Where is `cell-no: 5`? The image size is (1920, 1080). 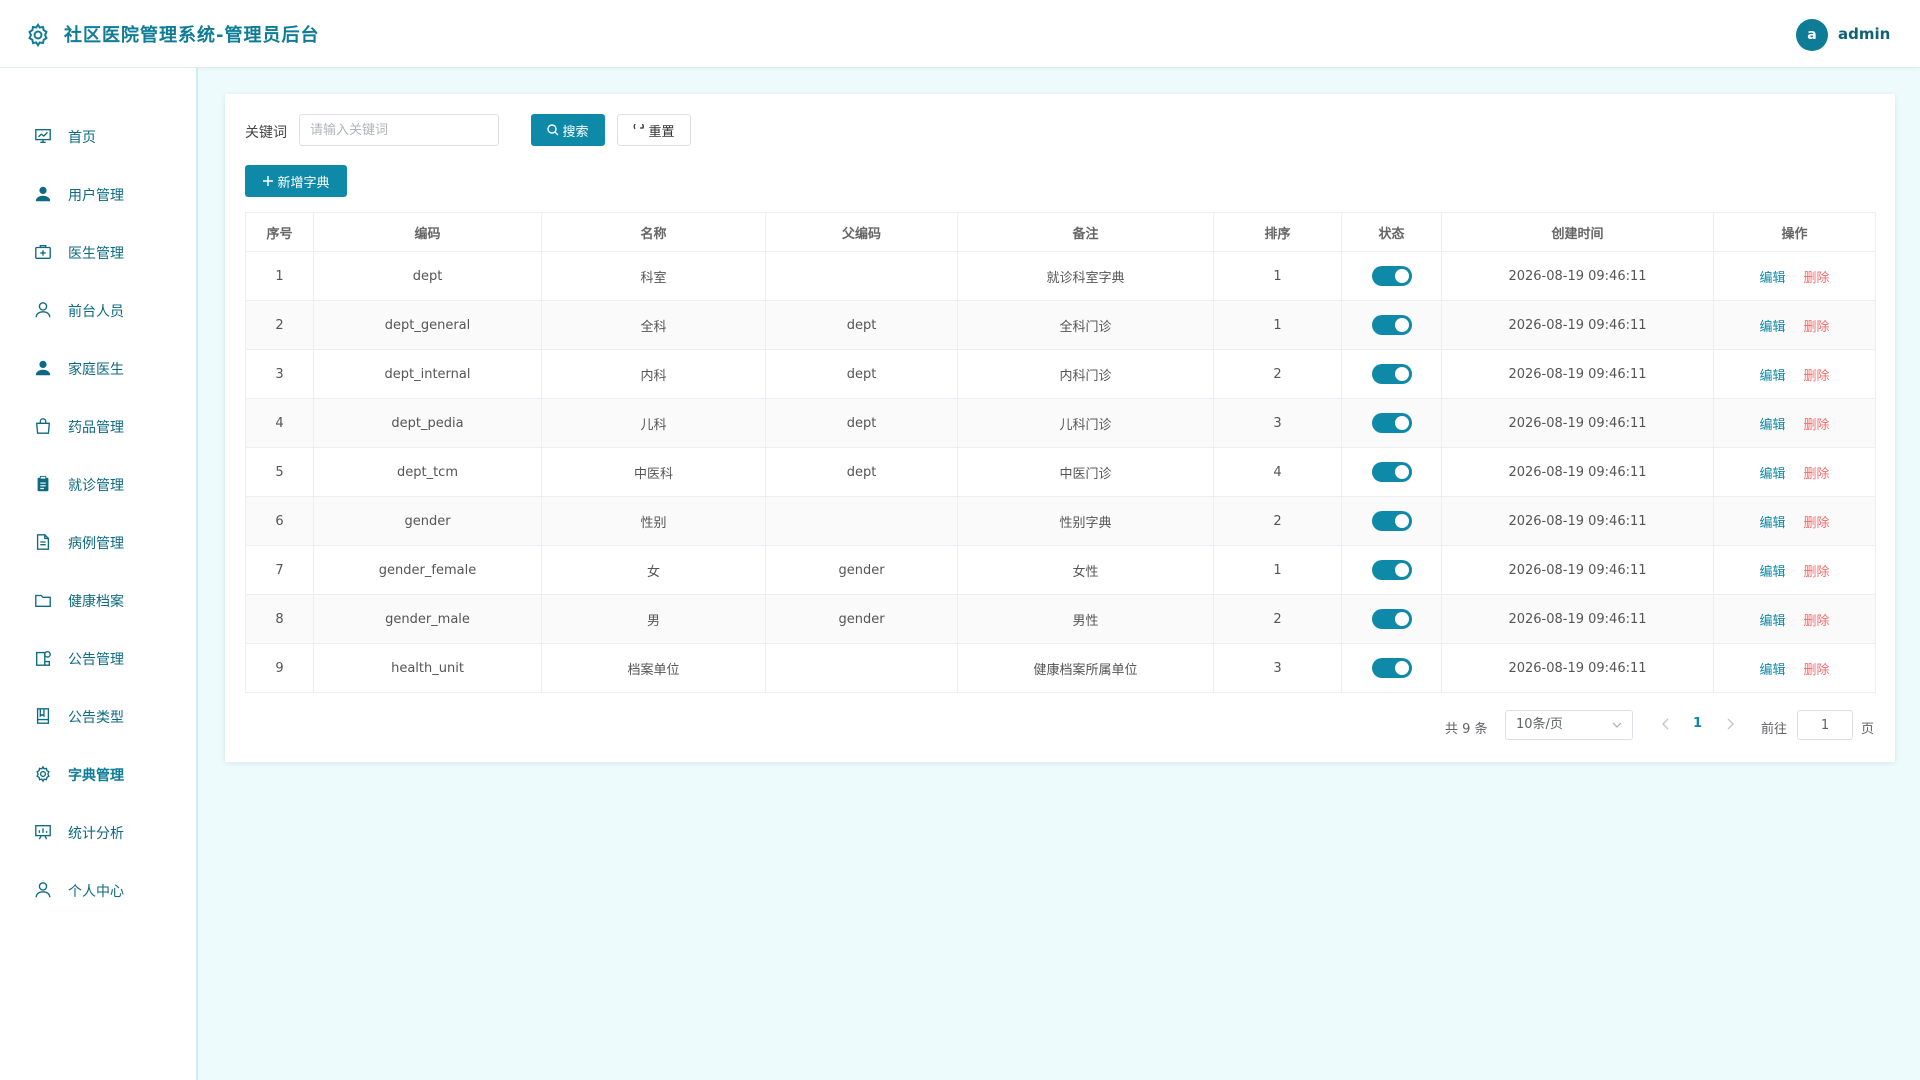 cell-no: 5 is located at coordinates (279, 472).